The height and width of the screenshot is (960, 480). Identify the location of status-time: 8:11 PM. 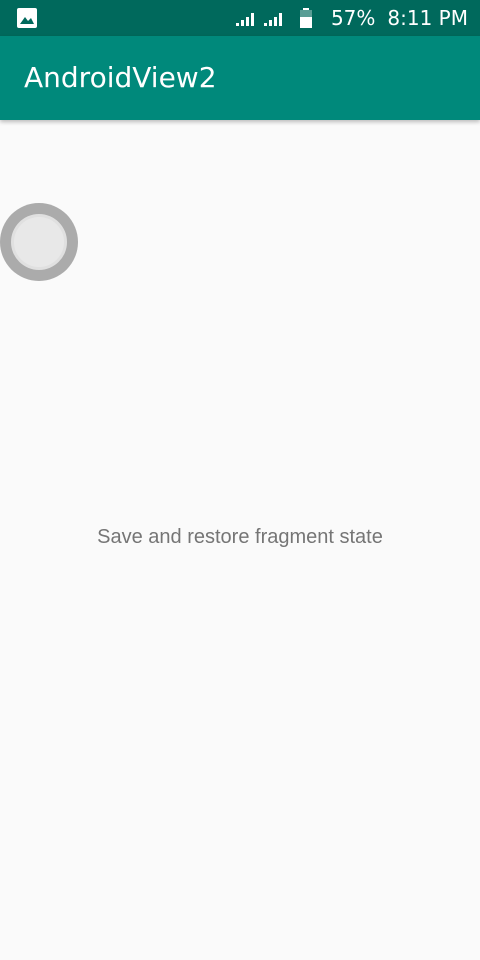
(427, 18).